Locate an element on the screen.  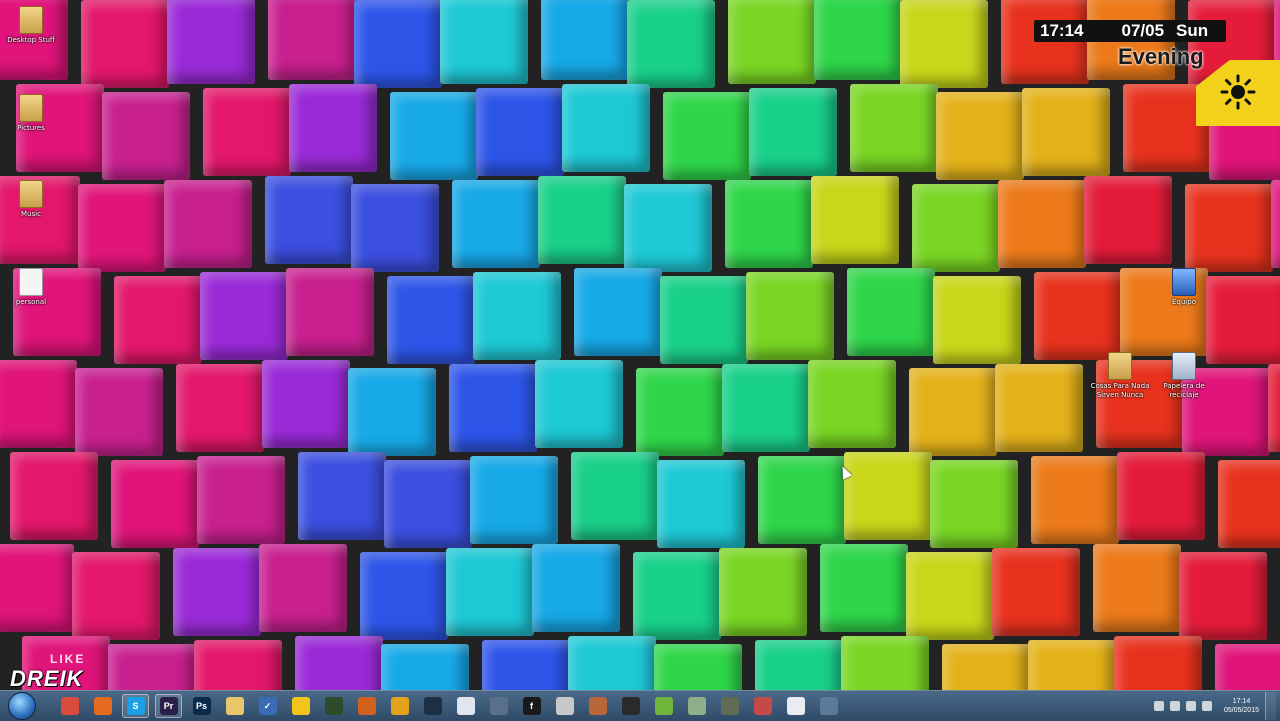
lock-icon is located at coordinates (399, 706).